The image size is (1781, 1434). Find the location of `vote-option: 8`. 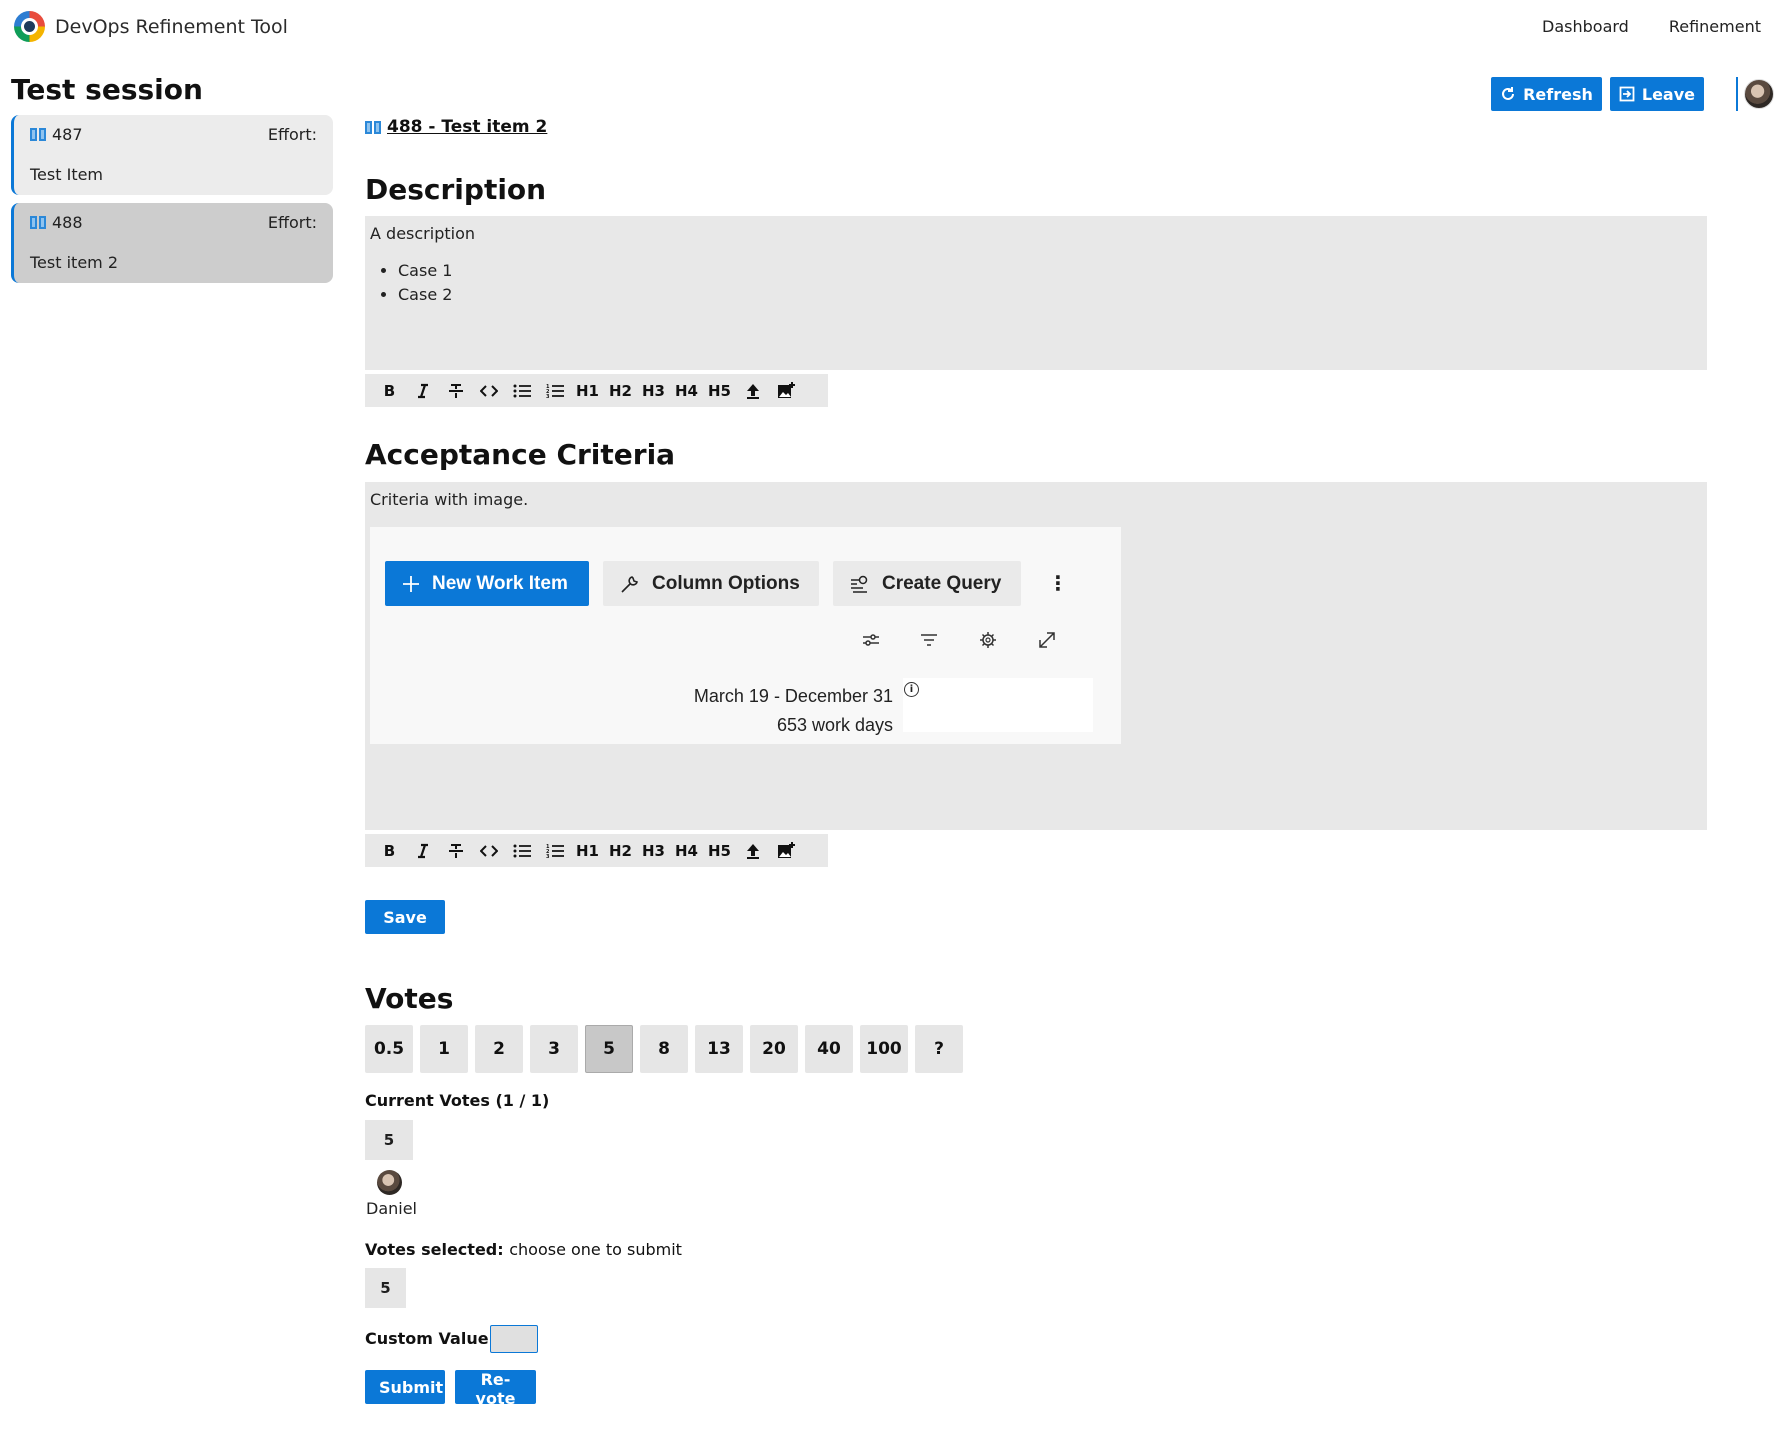

vote-option: 8 is located at coordinates (664, 1049).